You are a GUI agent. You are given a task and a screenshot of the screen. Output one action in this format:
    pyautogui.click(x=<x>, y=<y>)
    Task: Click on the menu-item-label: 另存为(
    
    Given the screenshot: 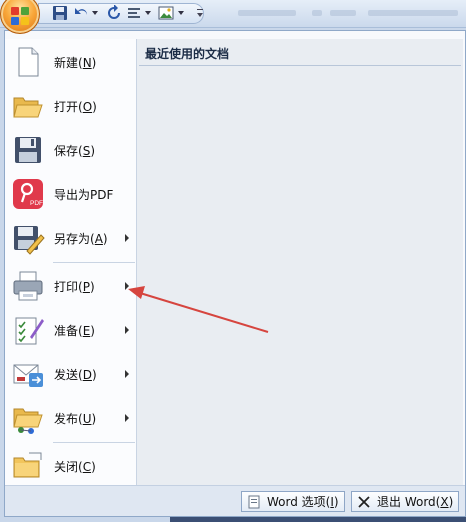 What is the action you would take?
    pyautogui.click(x=74, y=238)
    